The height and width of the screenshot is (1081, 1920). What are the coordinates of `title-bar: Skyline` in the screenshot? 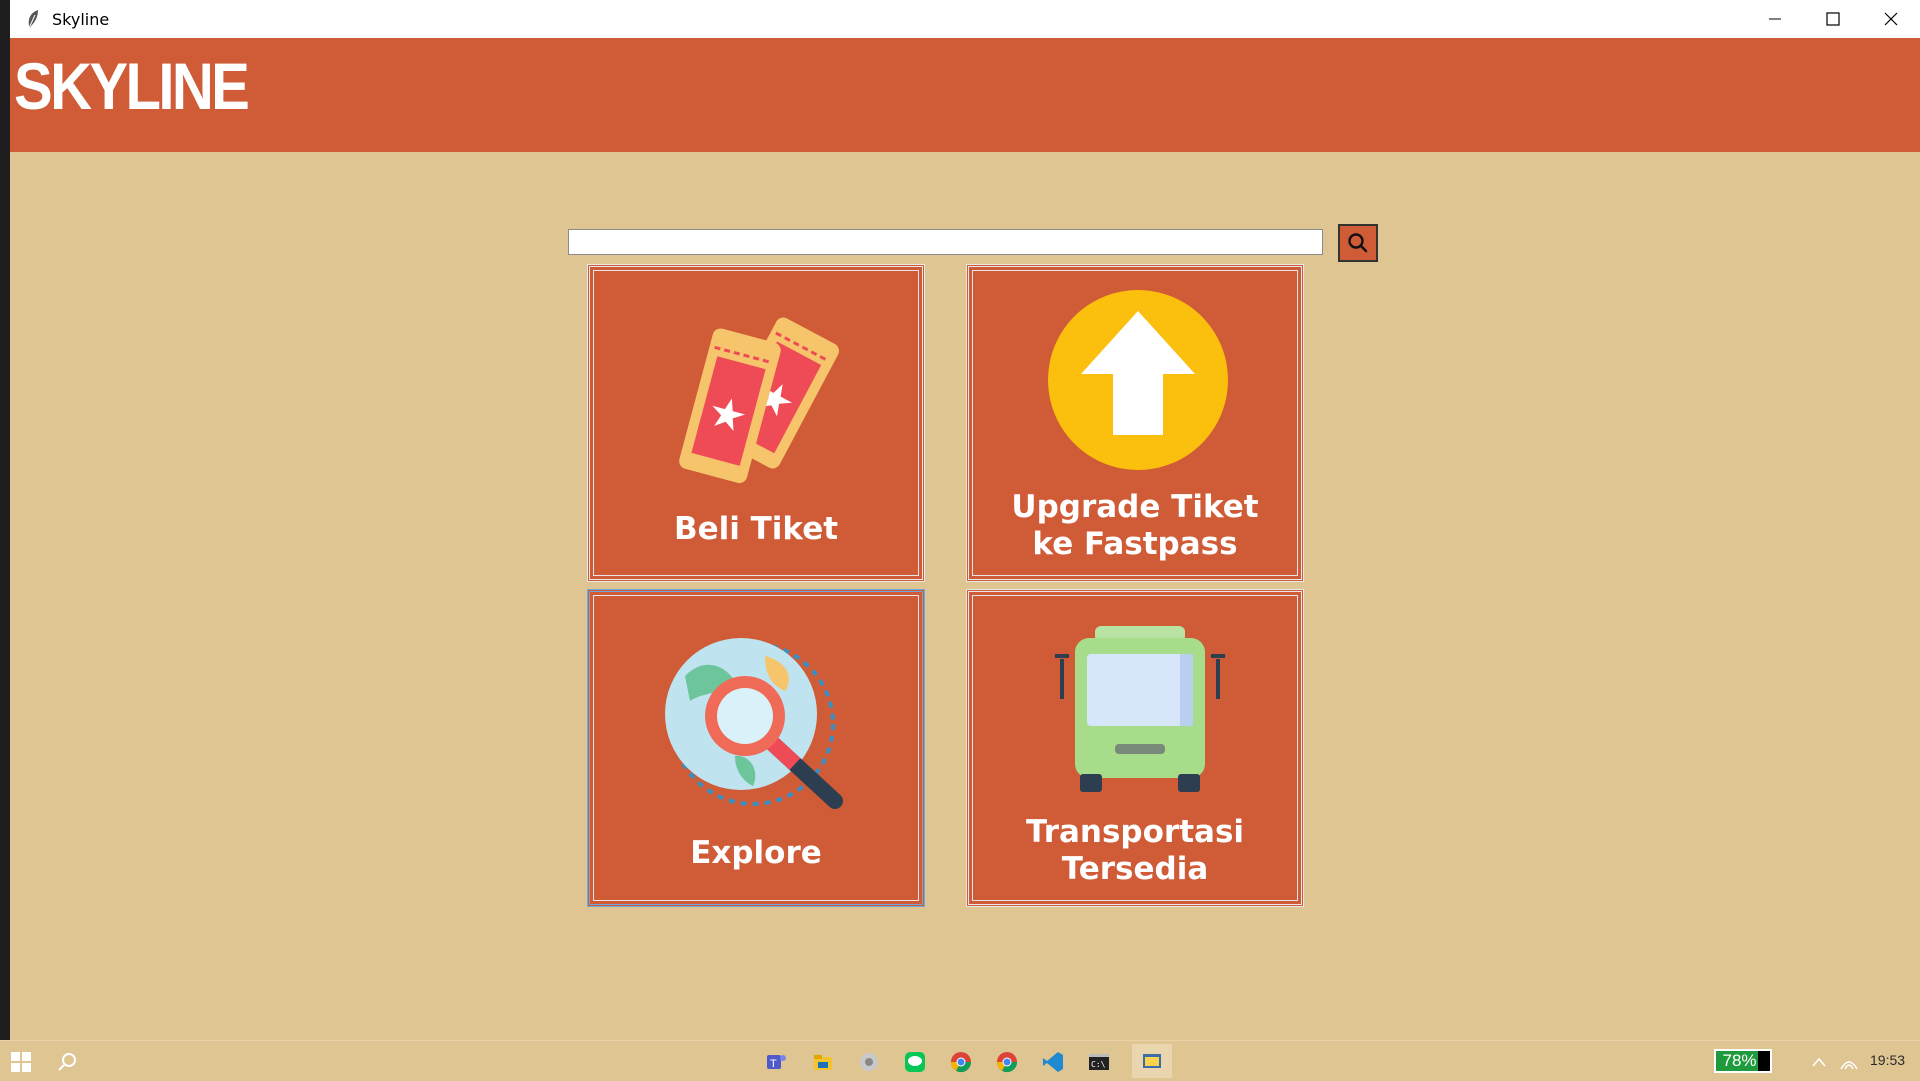 It's located at (965, 19).